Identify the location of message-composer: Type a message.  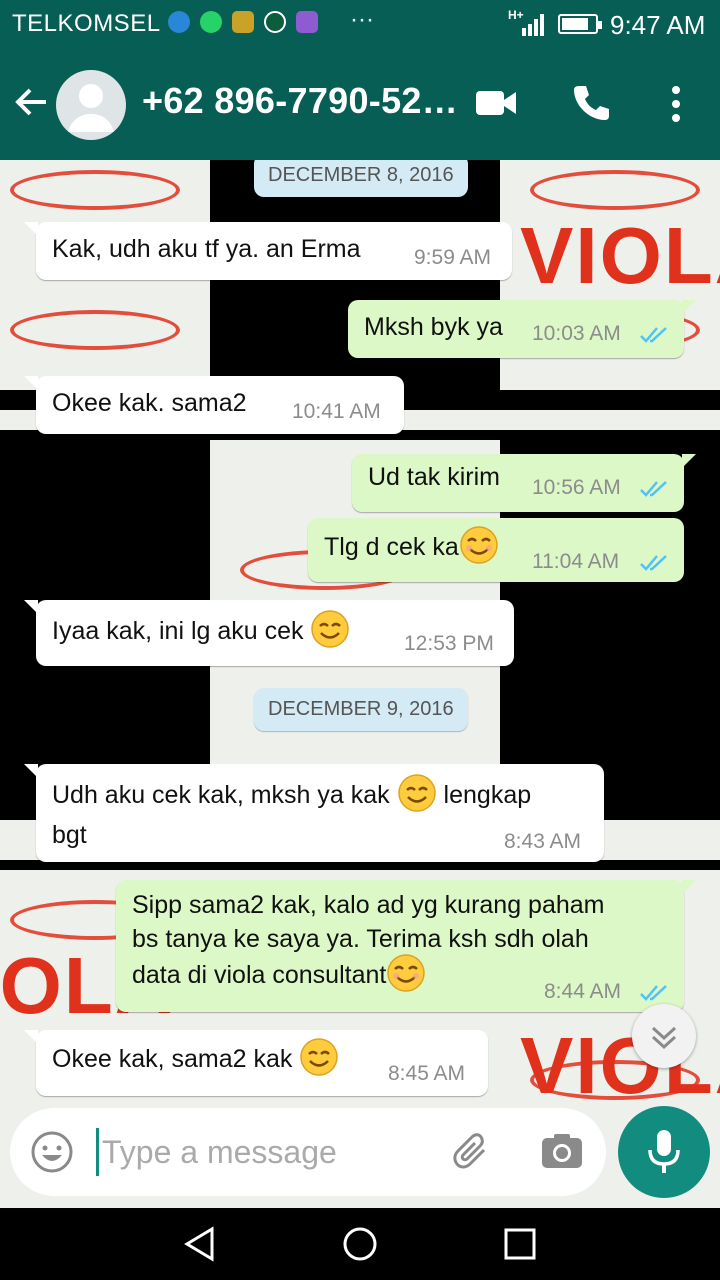
(308, 1152).